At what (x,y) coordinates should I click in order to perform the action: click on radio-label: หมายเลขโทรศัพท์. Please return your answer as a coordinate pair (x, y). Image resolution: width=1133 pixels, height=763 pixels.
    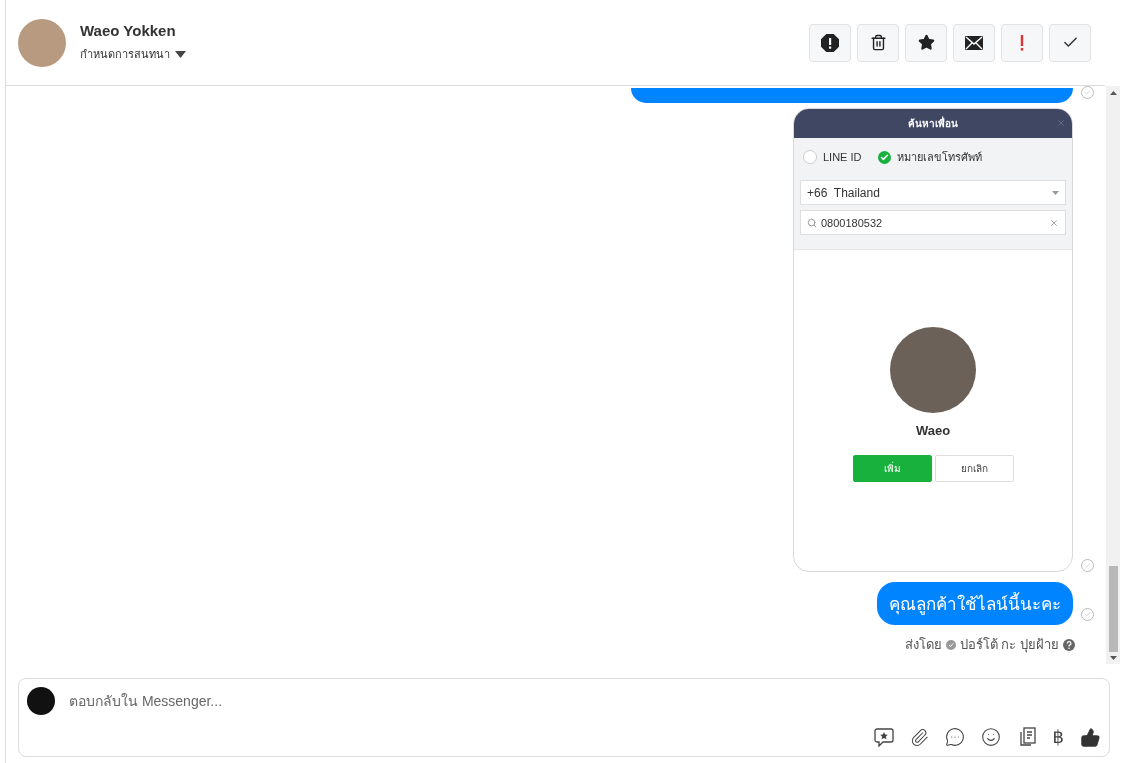
    Looking at the image, I should click on (939, 157).